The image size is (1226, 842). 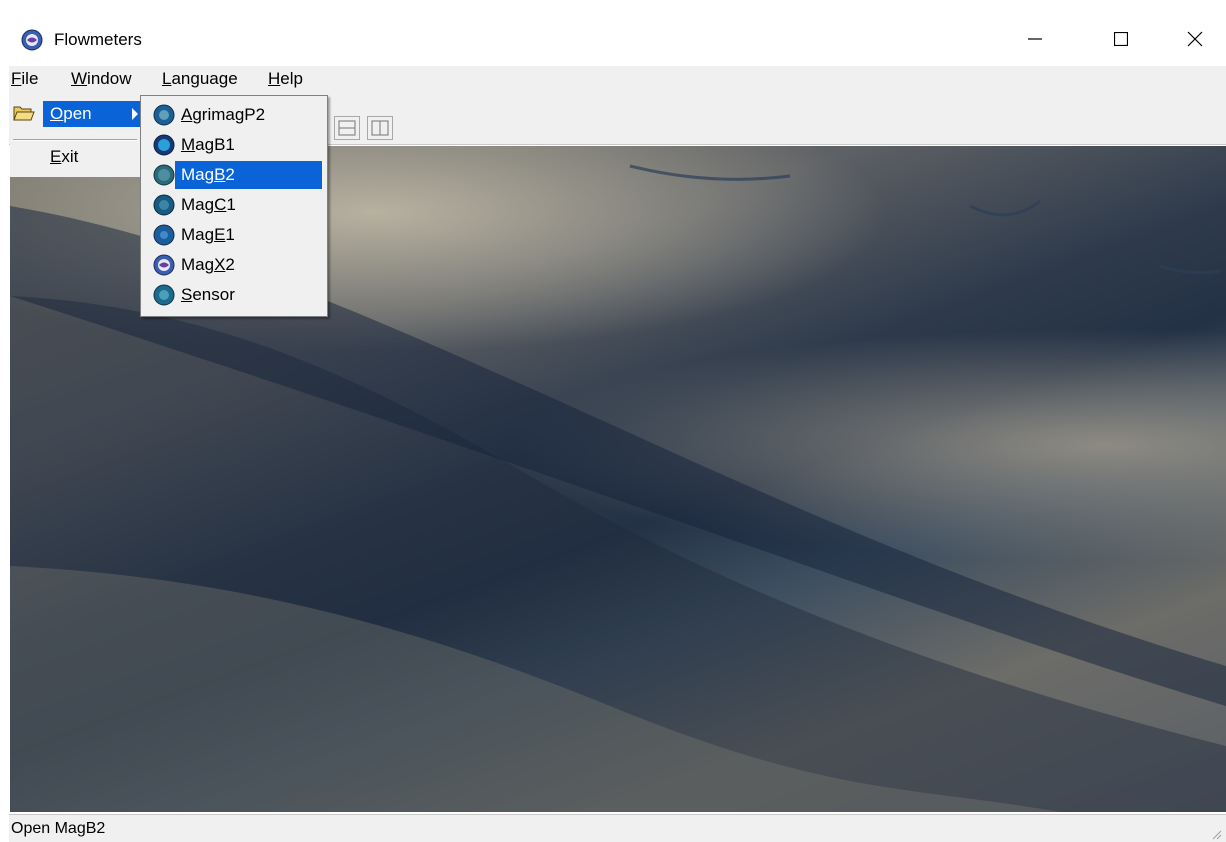 What do you see at coordinates (24, 113) in the screenshot?
I see `open-folder-icon` at bounding box center [24, 113].